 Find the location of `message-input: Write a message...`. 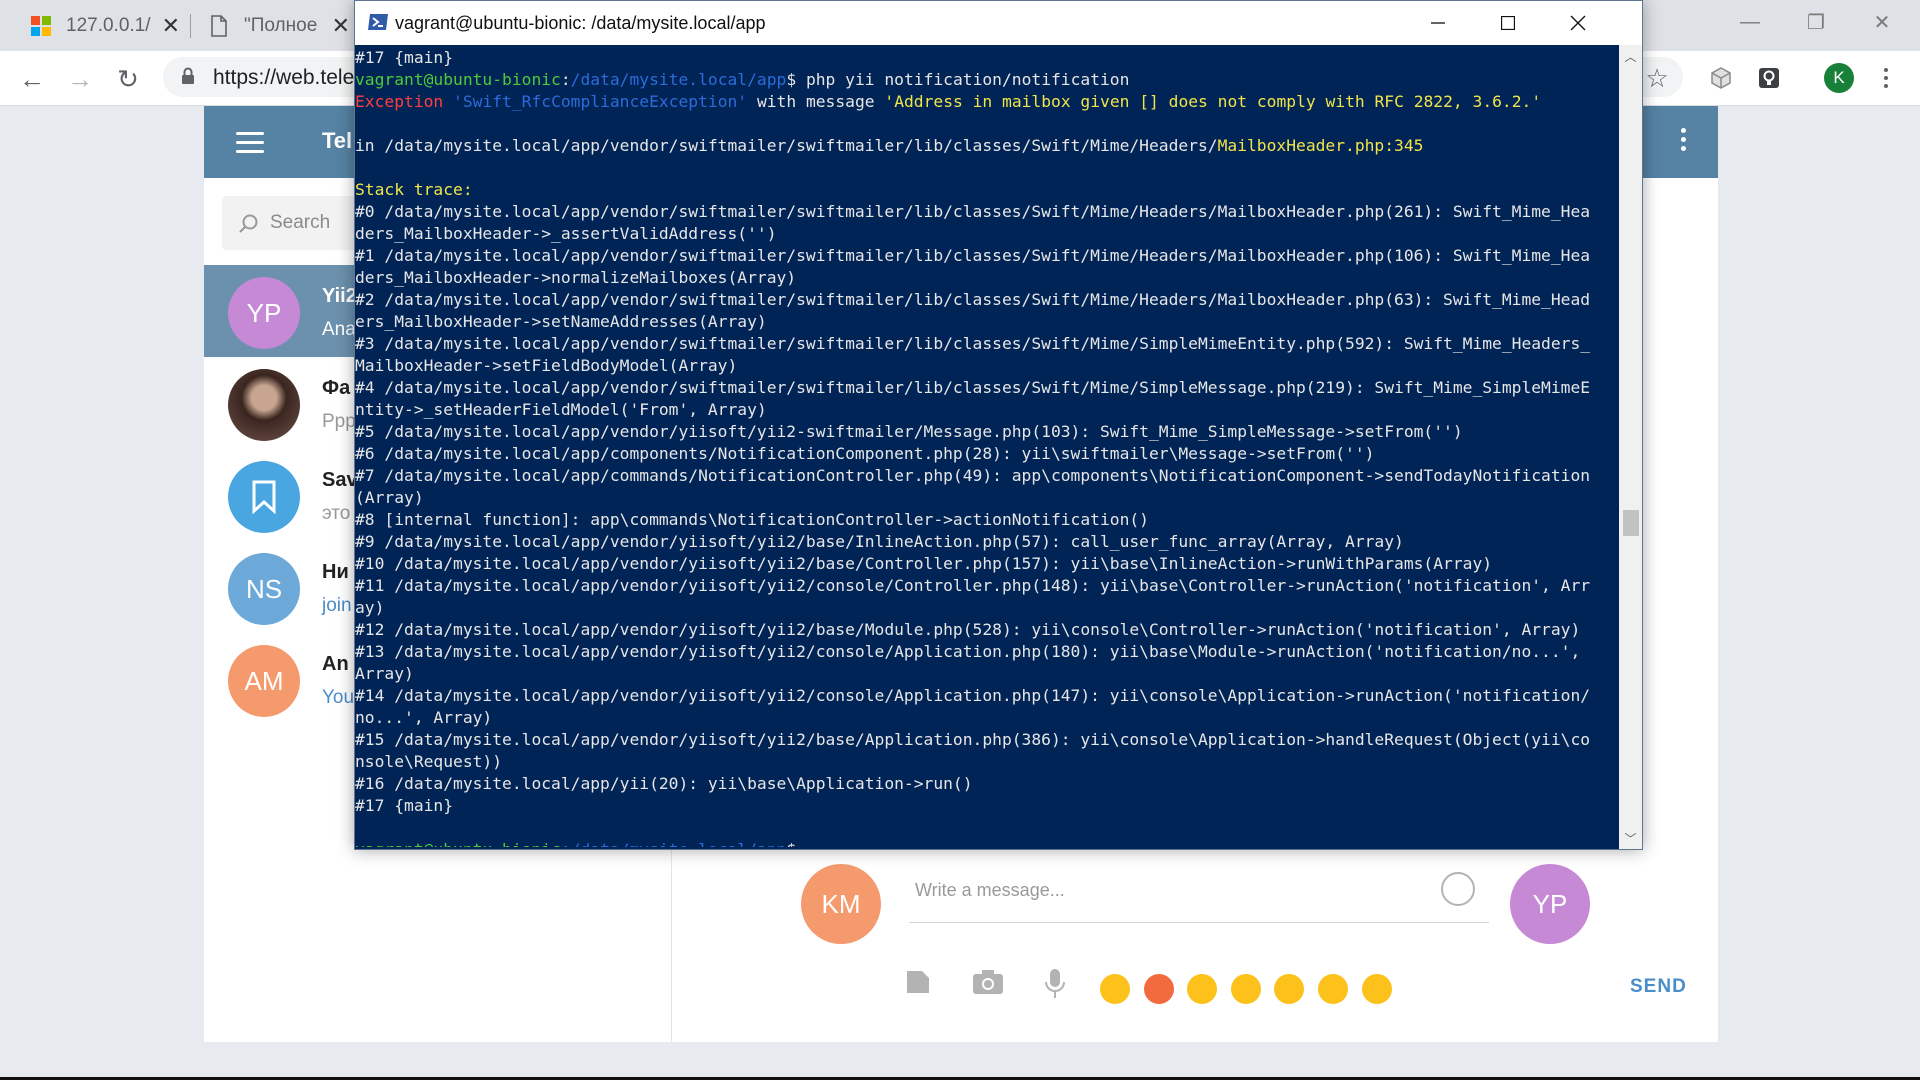

message-input: Write a message... is located at coordinates (1199, 895).